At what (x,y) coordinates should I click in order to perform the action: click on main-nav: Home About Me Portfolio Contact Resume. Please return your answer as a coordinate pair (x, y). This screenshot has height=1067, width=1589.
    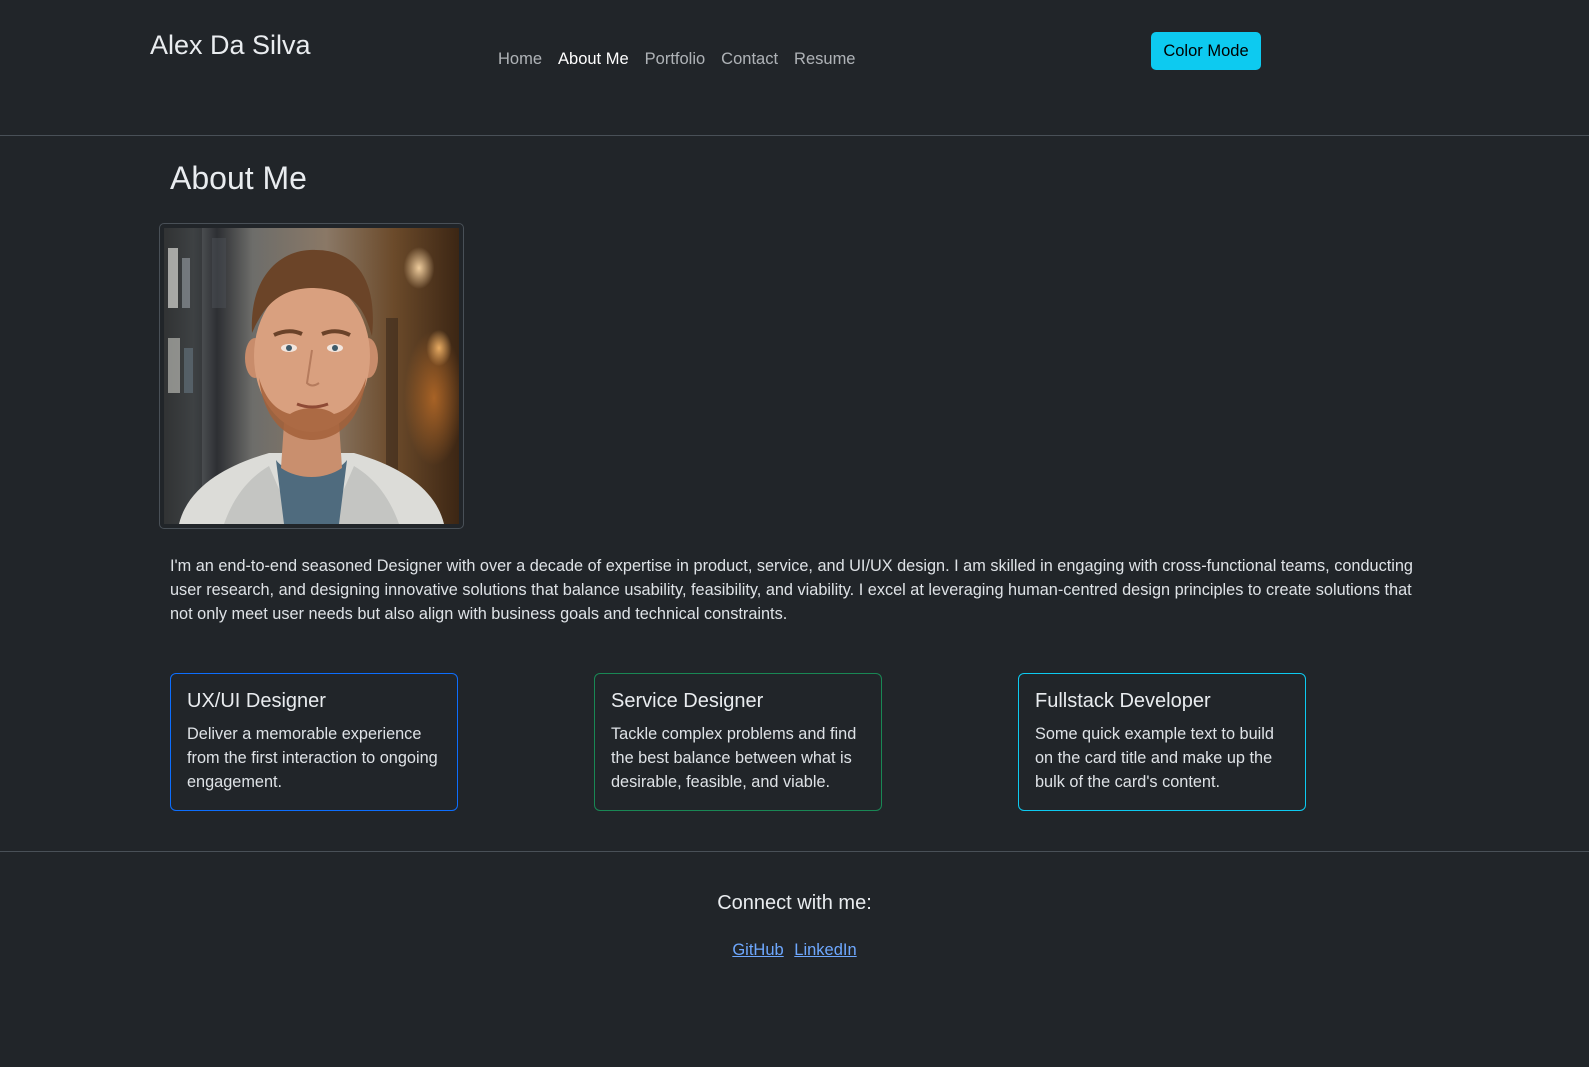
    Looking at the image, I should click on (681, 59).